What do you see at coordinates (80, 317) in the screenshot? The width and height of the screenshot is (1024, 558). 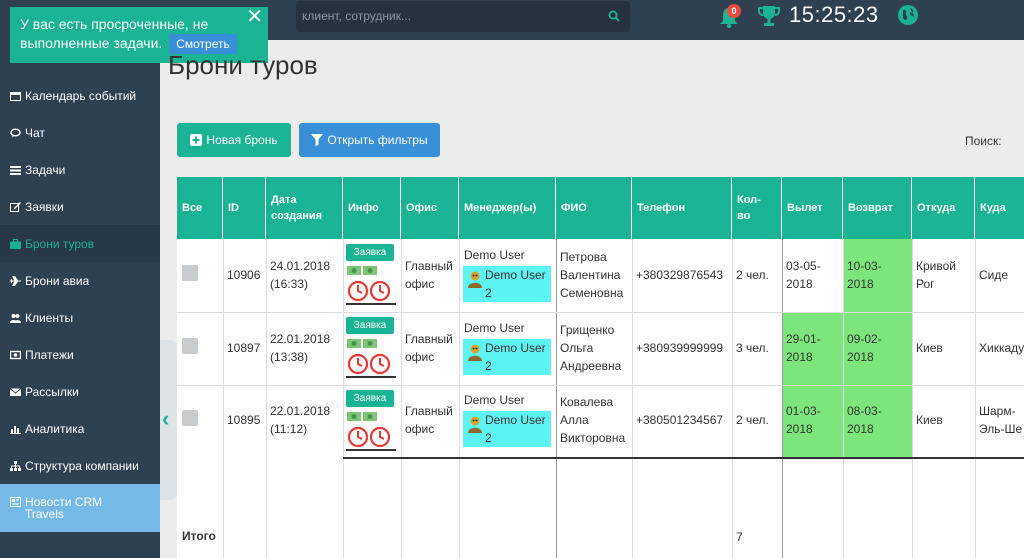 I see `sidebar-item-clients: Клиенты` at bounding box center [80, 317].